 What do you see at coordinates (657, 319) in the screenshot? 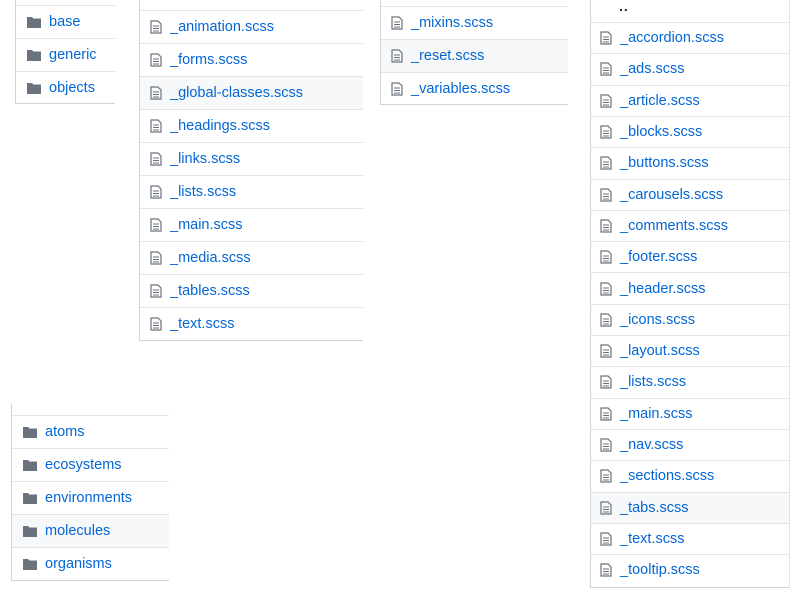
I see `file-name: _icons.scss` at bounding box center [657, 319].